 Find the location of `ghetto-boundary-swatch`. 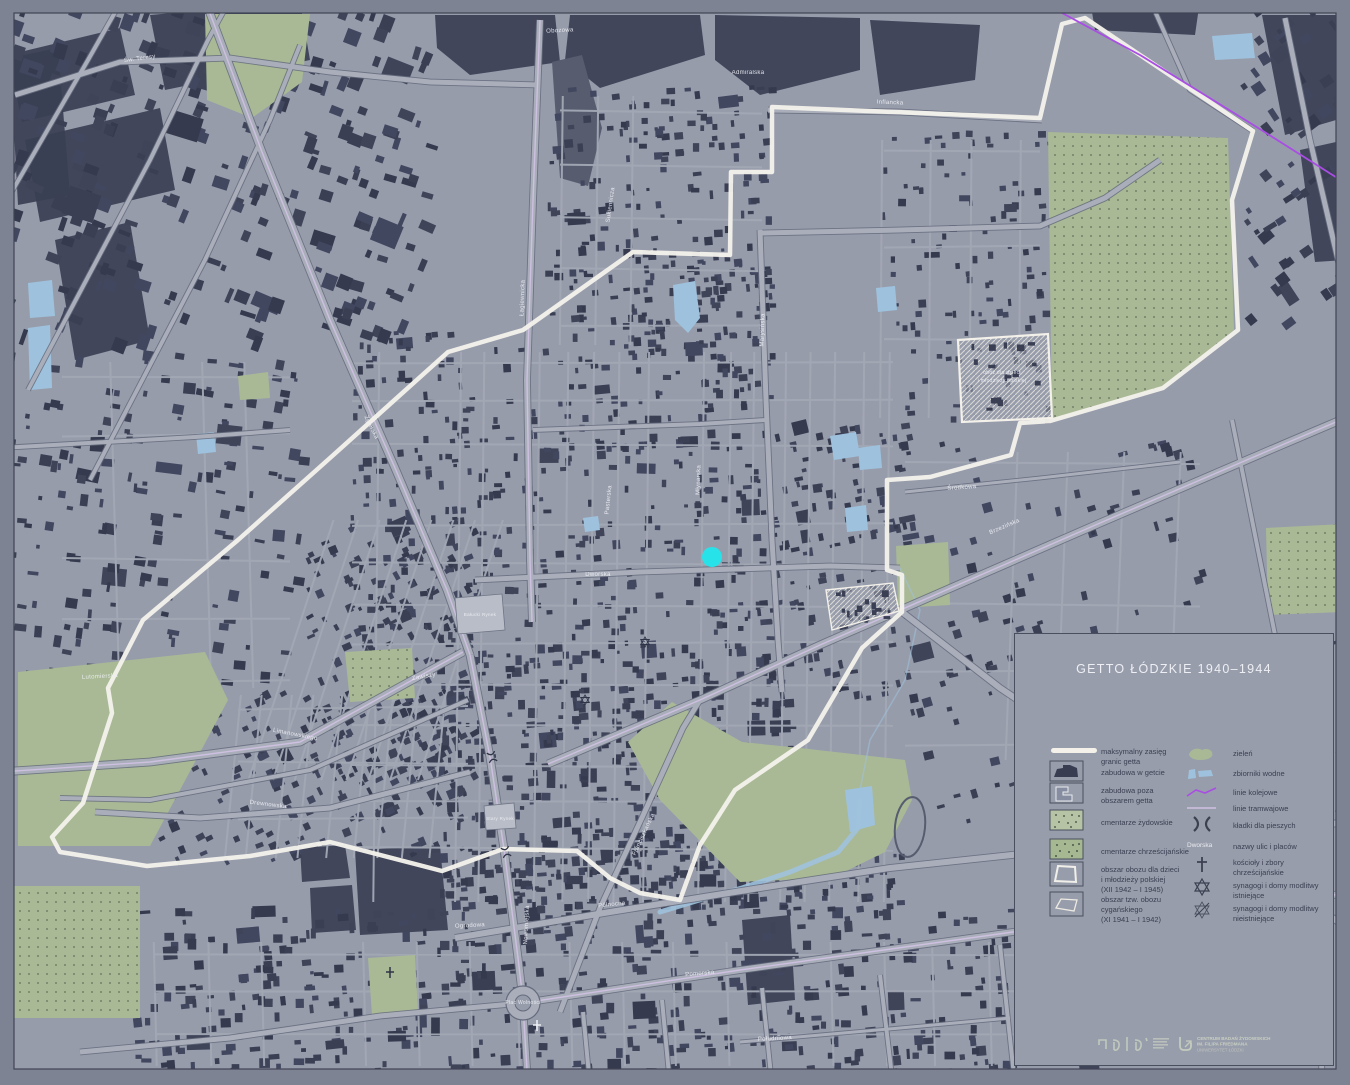

ghetto-boundary-swatch is located at coordinates (1074, 750).